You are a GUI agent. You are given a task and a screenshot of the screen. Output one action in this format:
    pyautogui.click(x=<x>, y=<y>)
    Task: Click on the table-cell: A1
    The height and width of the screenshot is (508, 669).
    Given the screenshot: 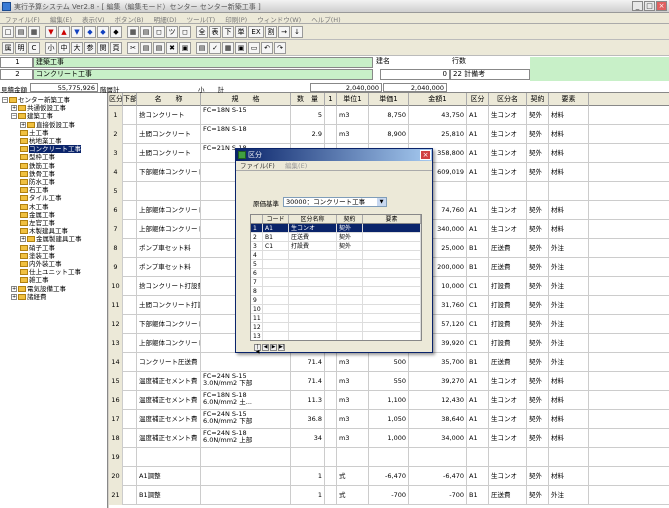 What is the action you would take?
    pyautogui.click(x=478, y=229)
    